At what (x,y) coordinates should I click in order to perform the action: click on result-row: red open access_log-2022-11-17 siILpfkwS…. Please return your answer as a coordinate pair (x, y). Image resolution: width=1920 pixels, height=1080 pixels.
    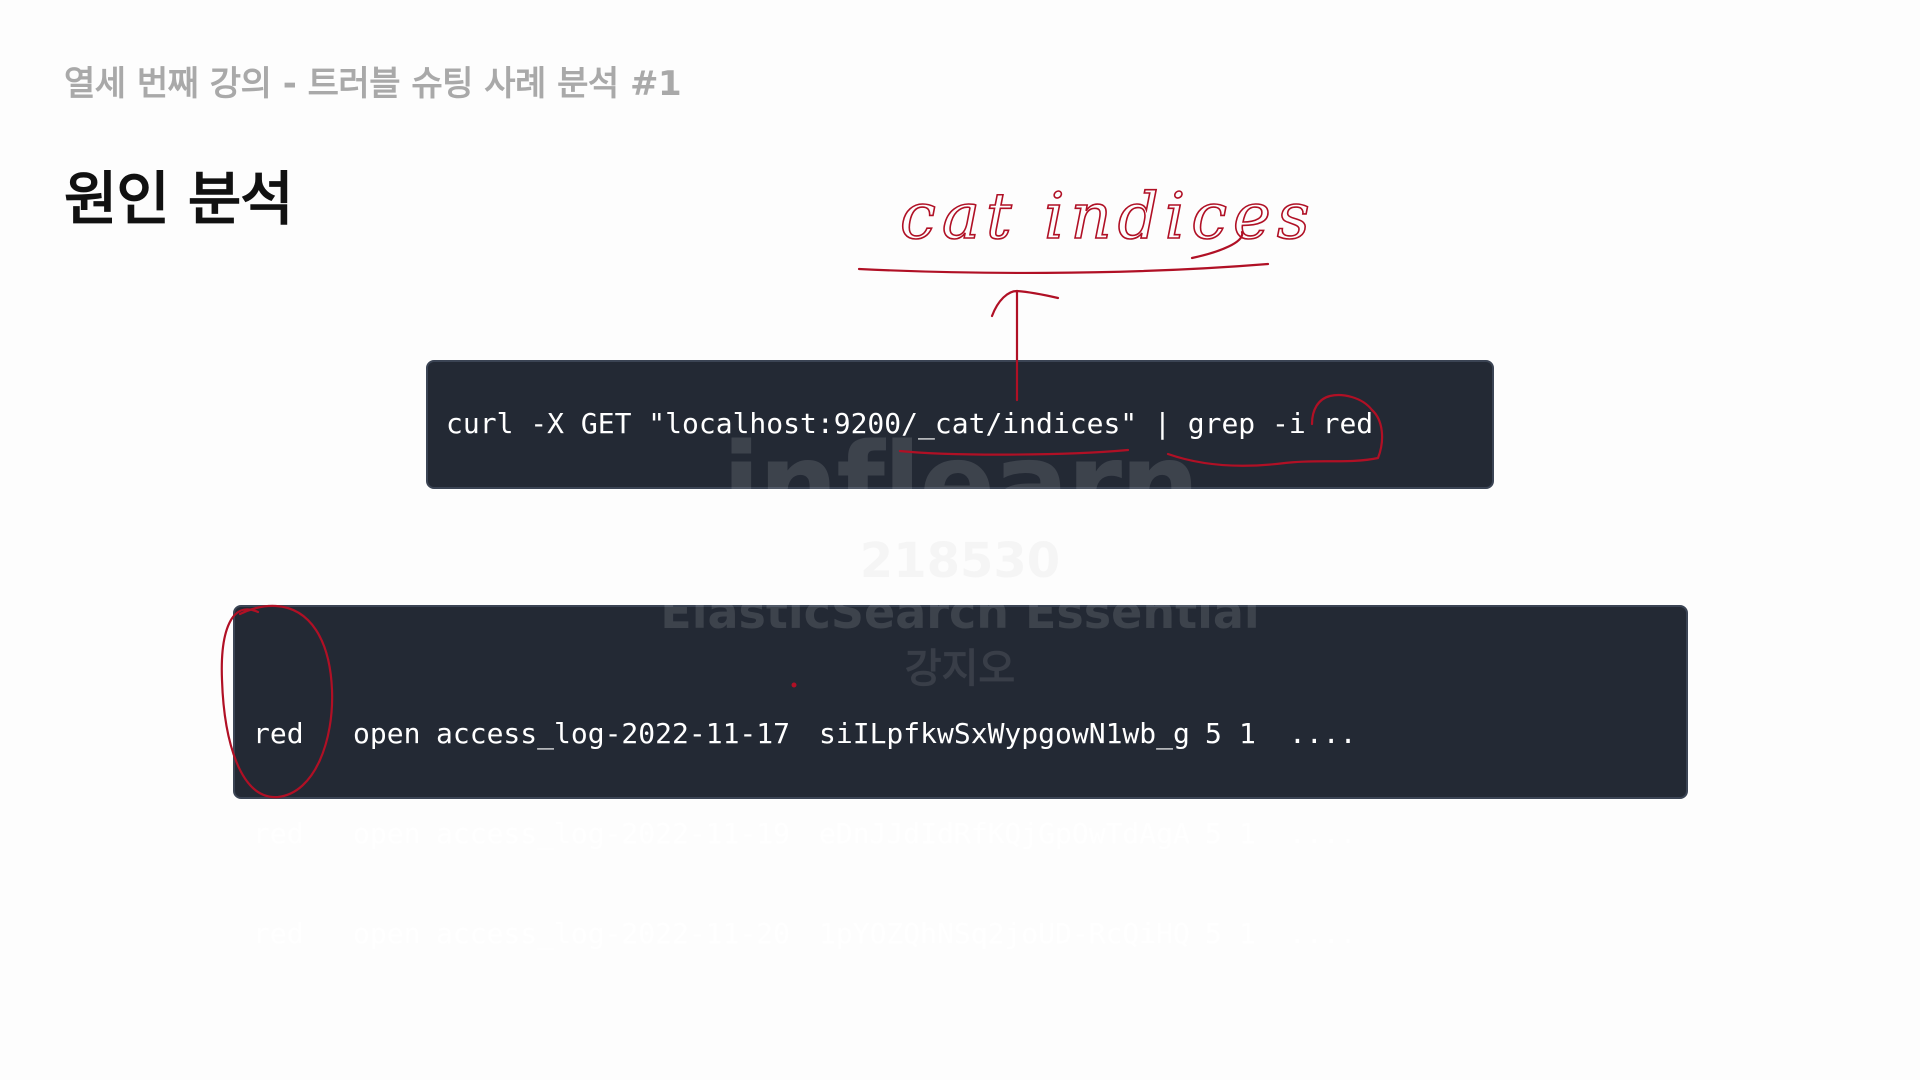
    Looking at the image, I should click on (811, 734).